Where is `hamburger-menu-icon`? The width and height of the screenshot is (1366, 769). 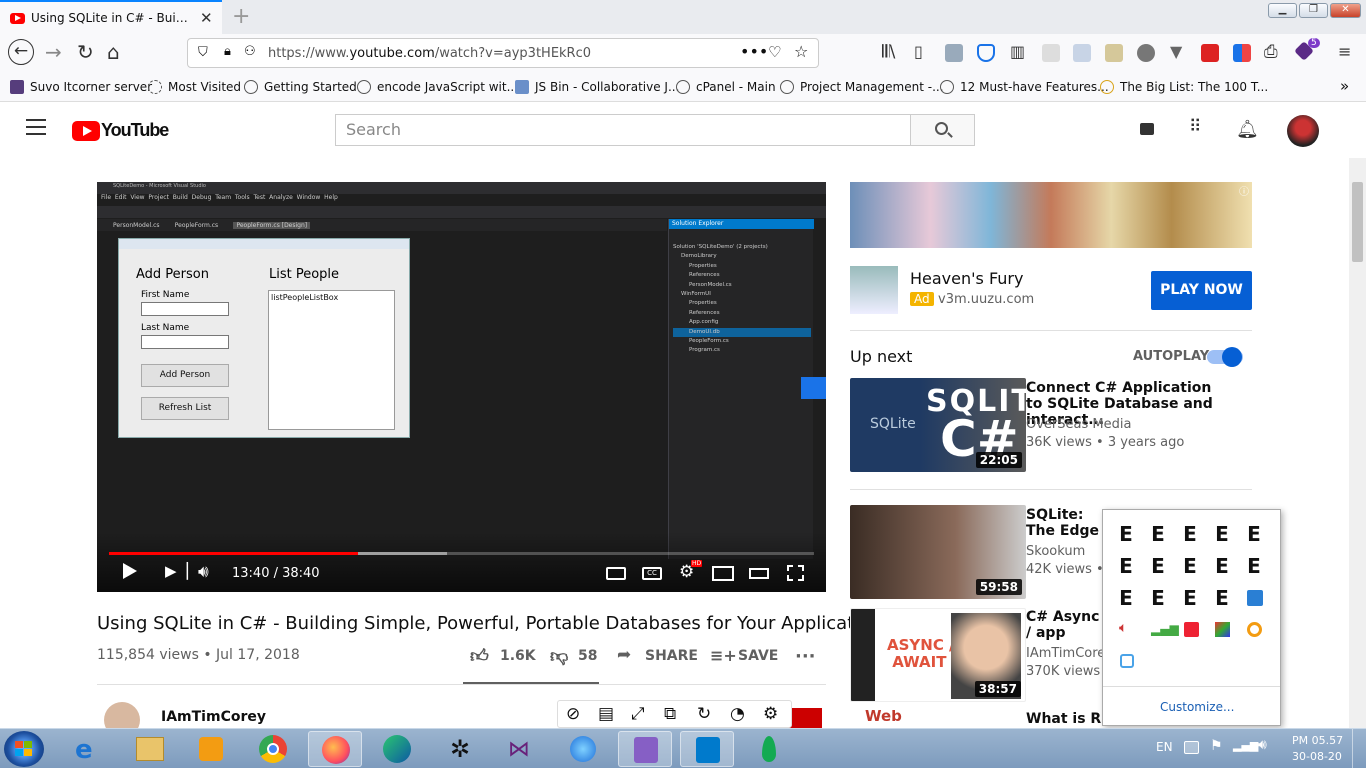 hamburger-menu-icon is located at coordinates (36, 127).